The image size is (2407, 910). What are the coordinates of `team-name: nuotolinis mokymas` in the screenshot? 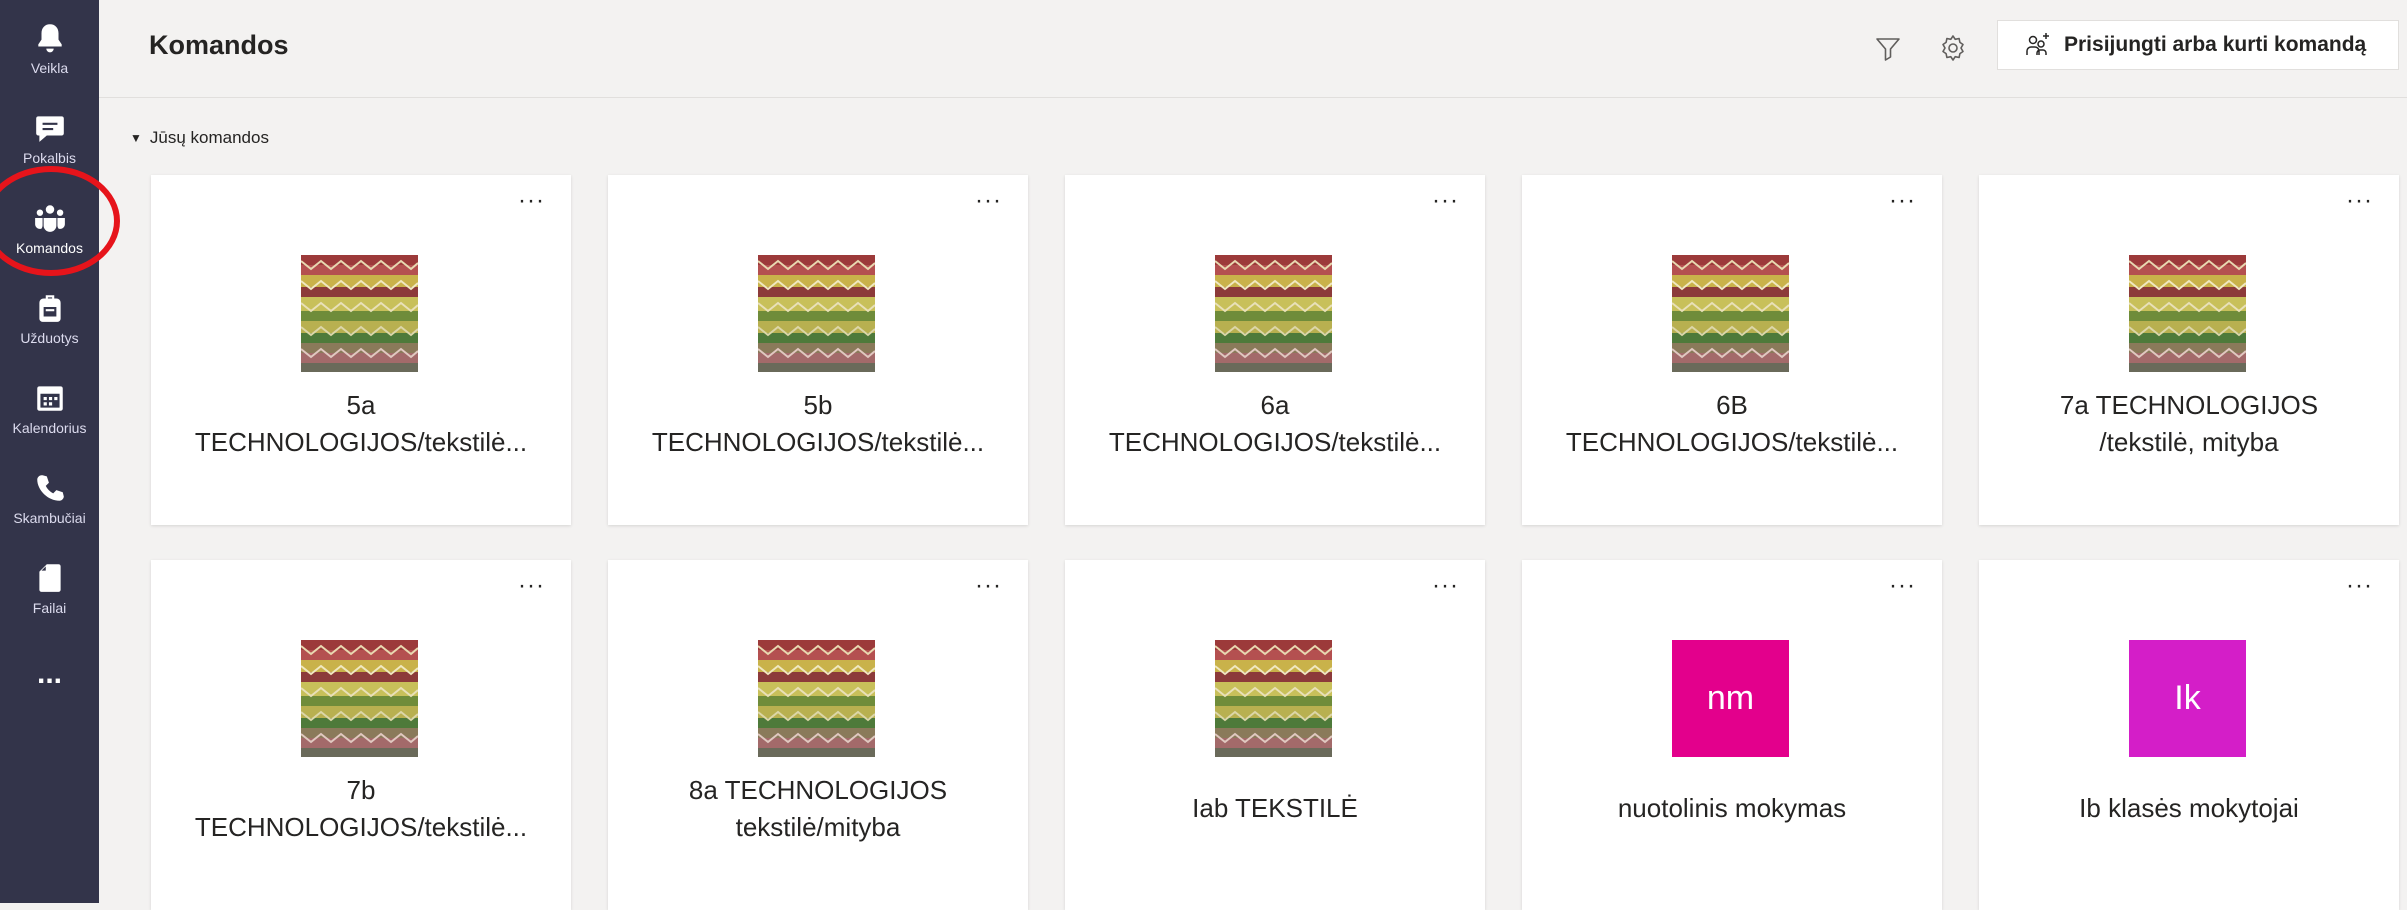 It's located at (1732, 808).